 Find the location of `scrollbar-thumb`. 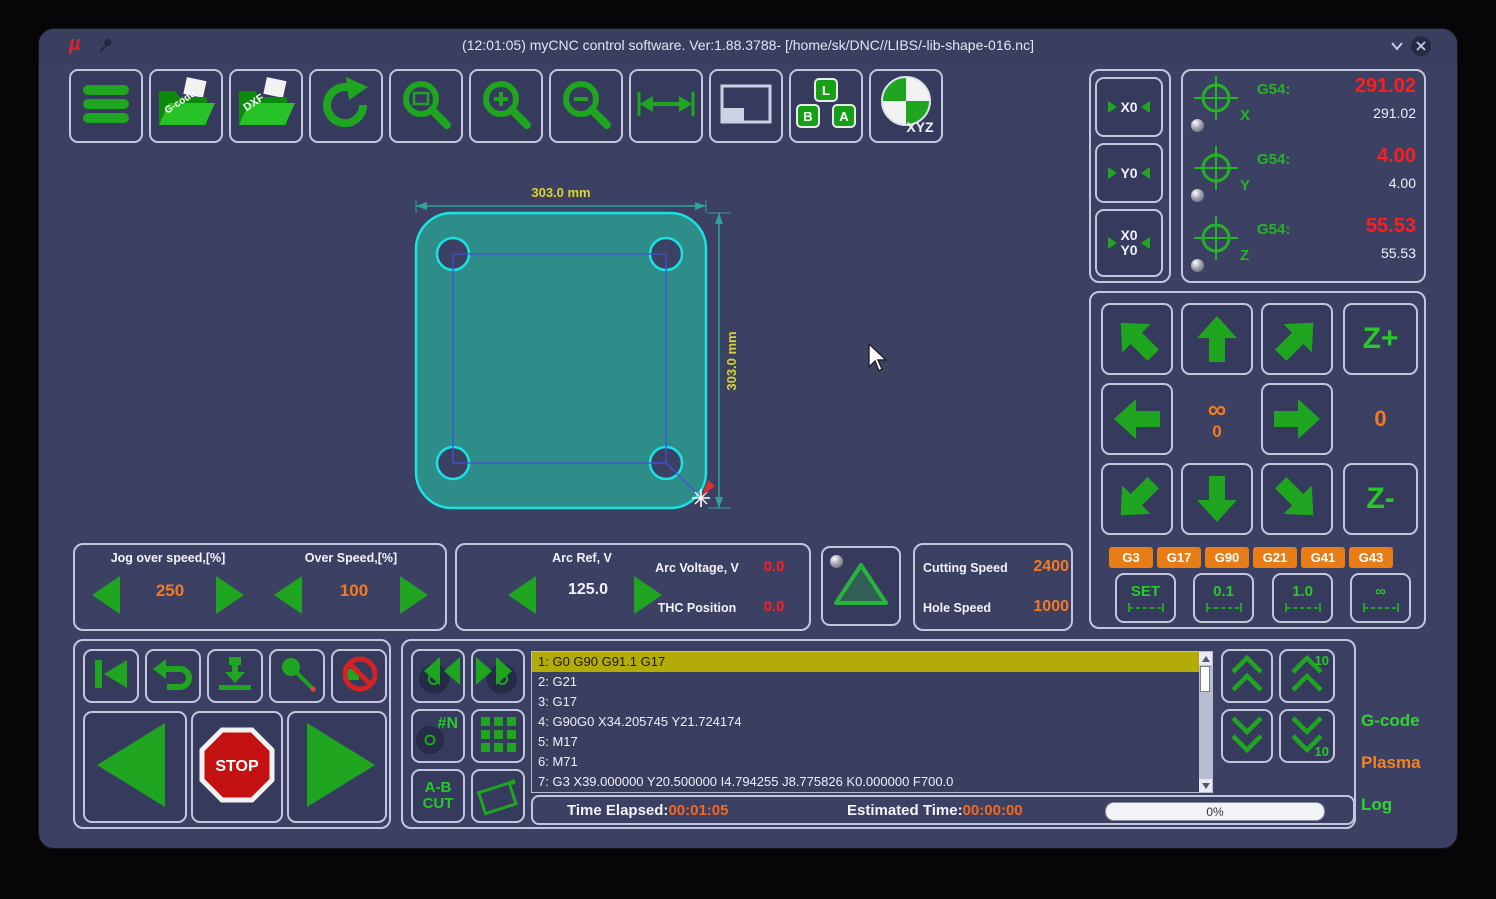

scrollbar-thumb is located at coordinates (1205, 679).